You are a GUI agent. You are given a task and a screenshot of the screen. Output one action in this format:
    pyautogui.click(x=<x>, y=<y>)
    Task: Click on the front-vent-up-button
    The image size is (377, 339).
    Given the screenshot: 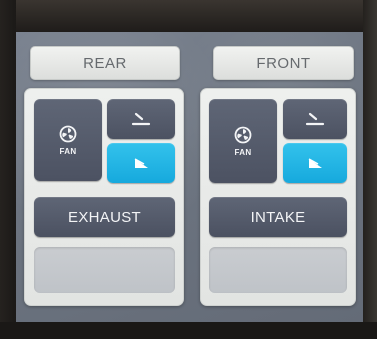 What is the action you would take?
    pyautogui.click(x=315, y=119)
    